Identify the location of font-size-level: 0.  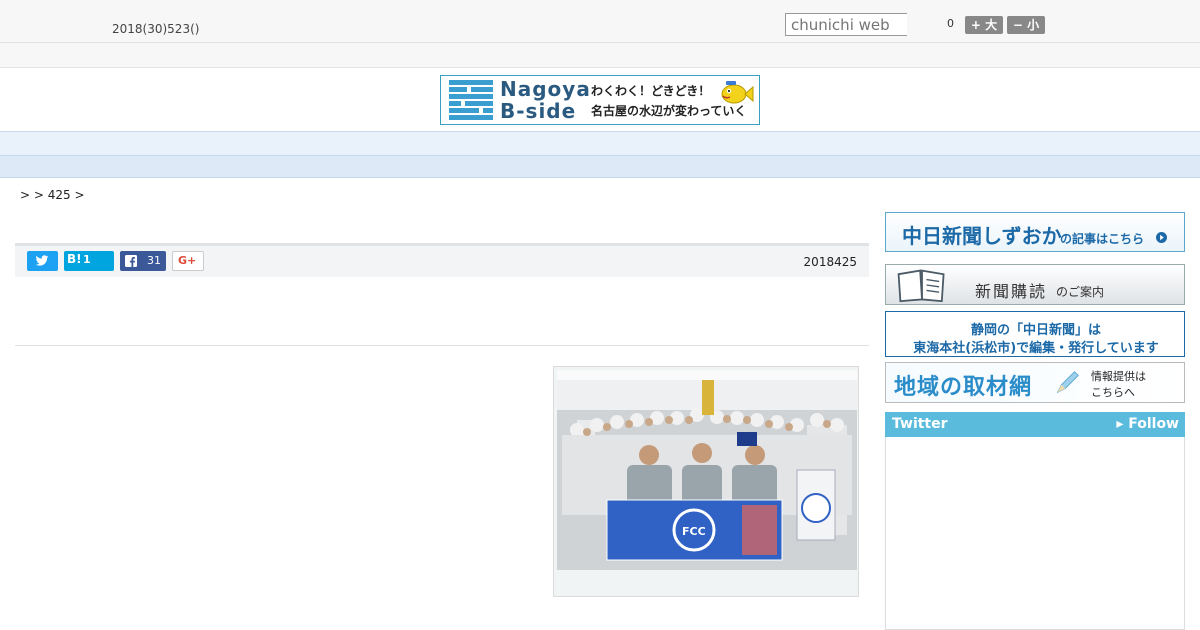
(950, 23).